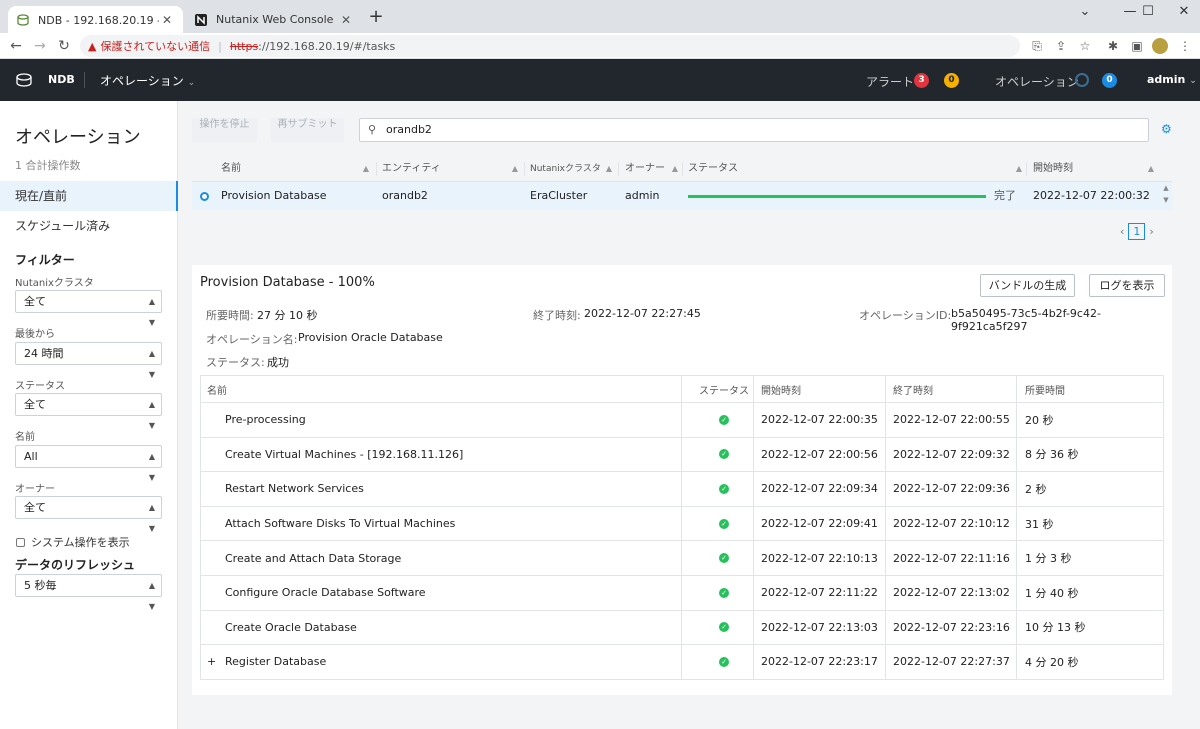  Describe the element at coordinates (89, 226) in the screenshot. I see `sidebar-item-scheduled: スケジュール済み` at that location.